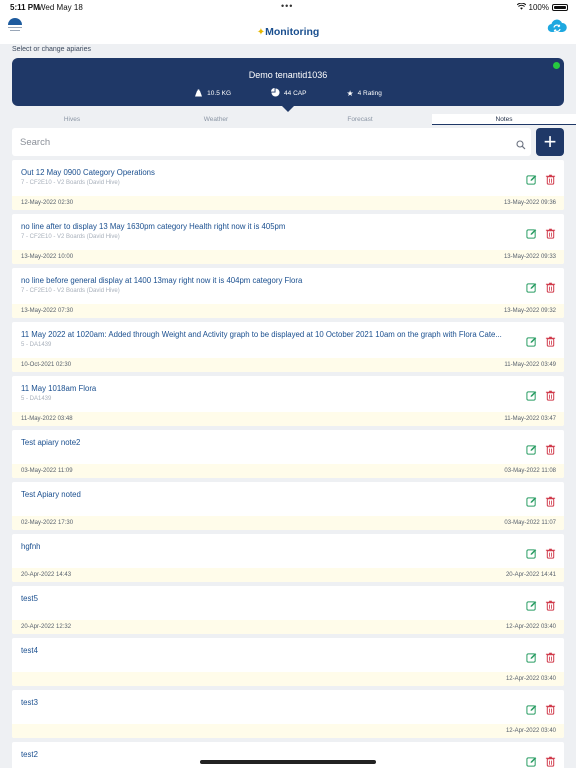 The height and width of the screenshot is (768, 576). Describe the element at coordinates (72, 119) in the screenshot. I see `tab-hives: Hives` at that location.